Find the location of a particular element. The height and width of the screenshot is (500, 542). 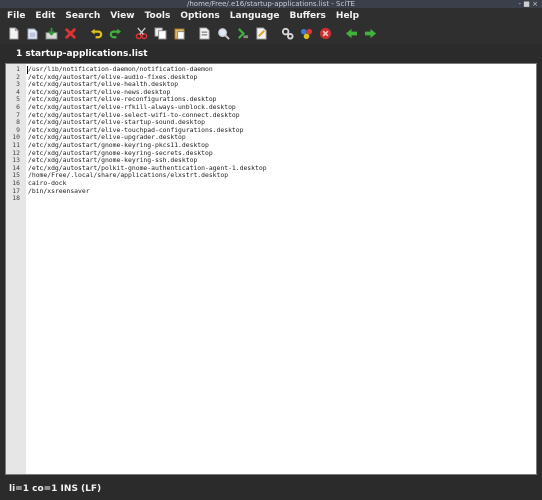

menu-file: File is located at coordinates (15, 16).